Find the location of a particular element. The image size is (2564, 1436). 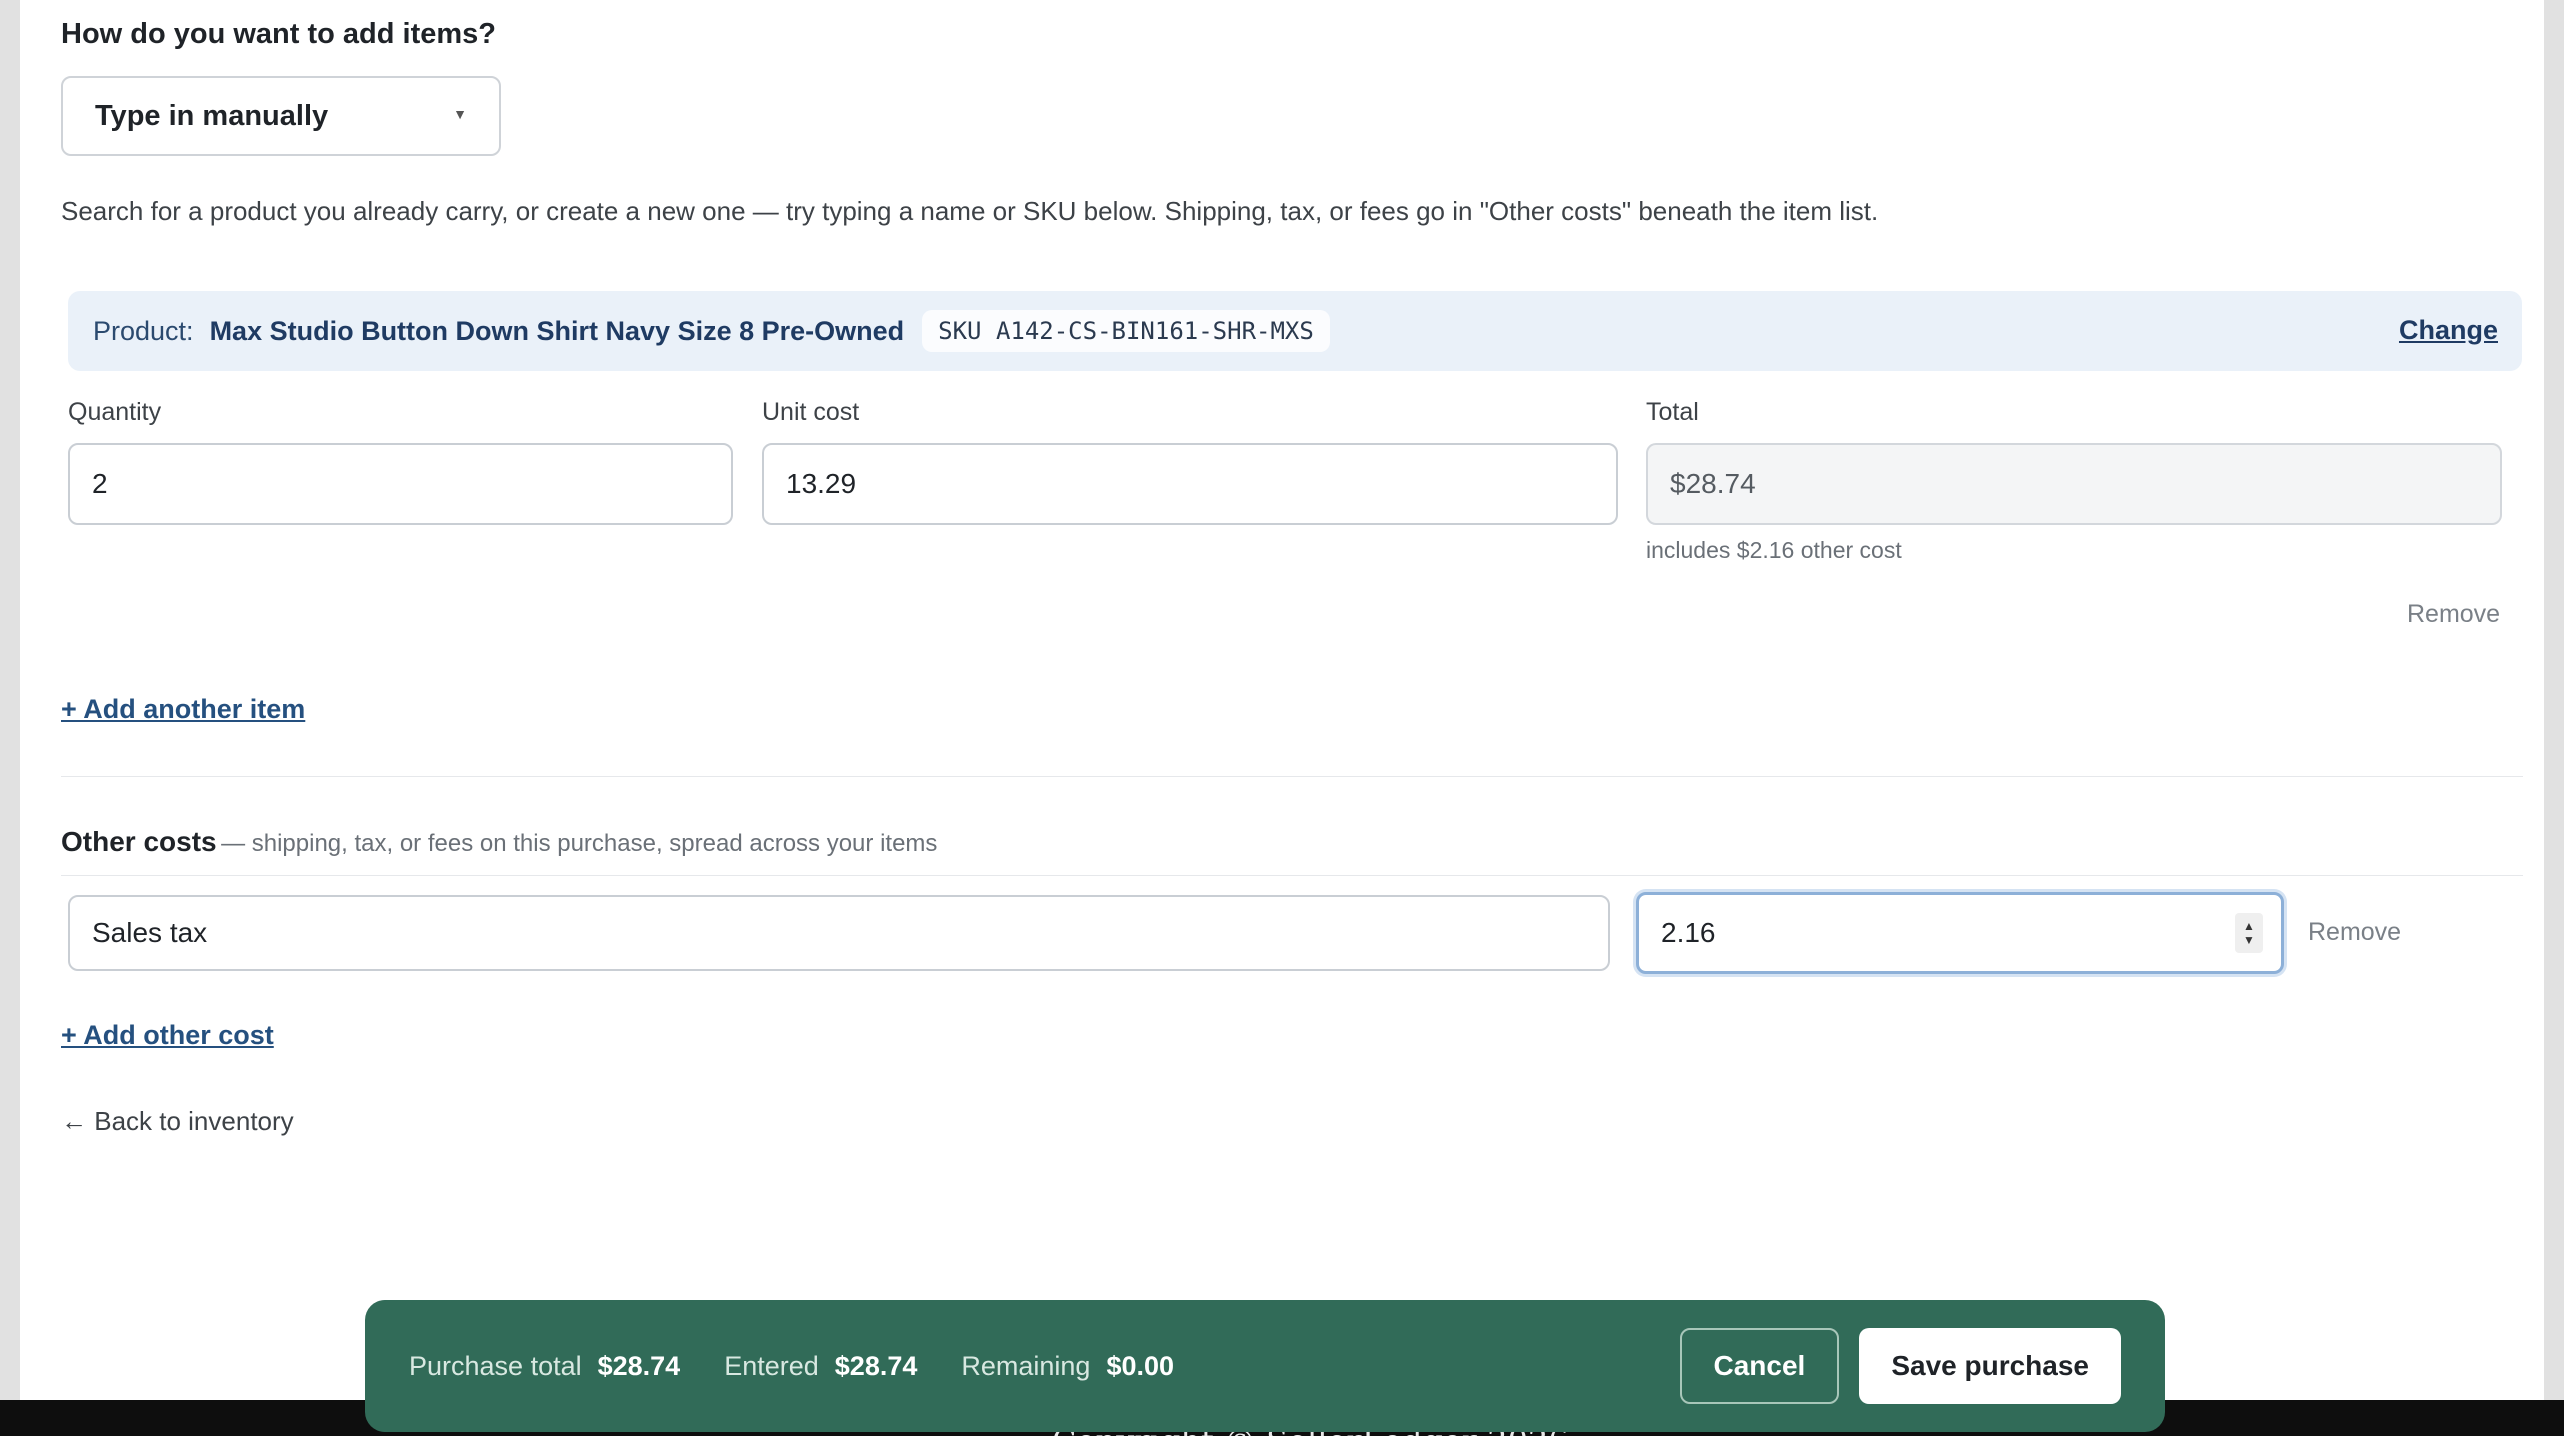

add-other-cost-link: + Add other cost is located at coordinates (167, 1035).